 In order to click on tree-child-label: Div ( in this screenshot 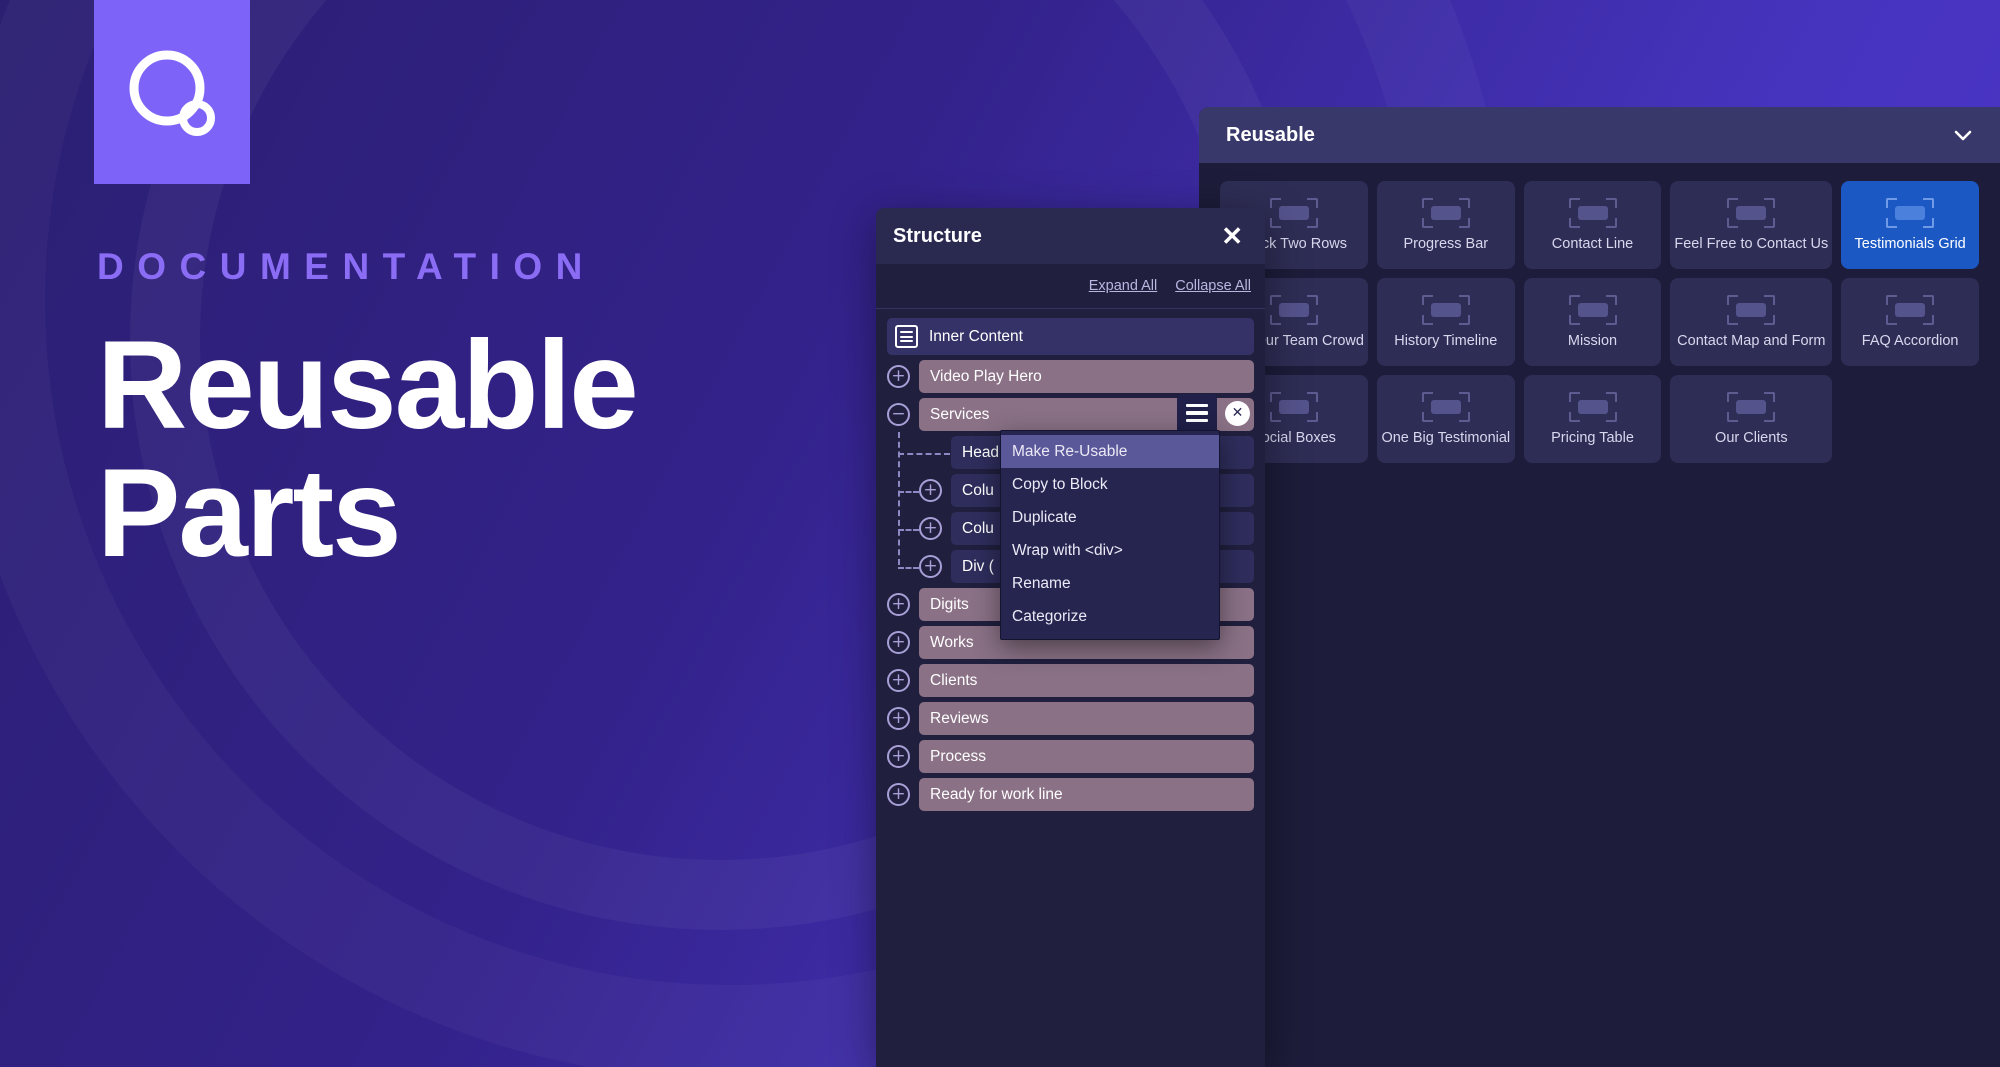, I will do `click(978, 566)`.